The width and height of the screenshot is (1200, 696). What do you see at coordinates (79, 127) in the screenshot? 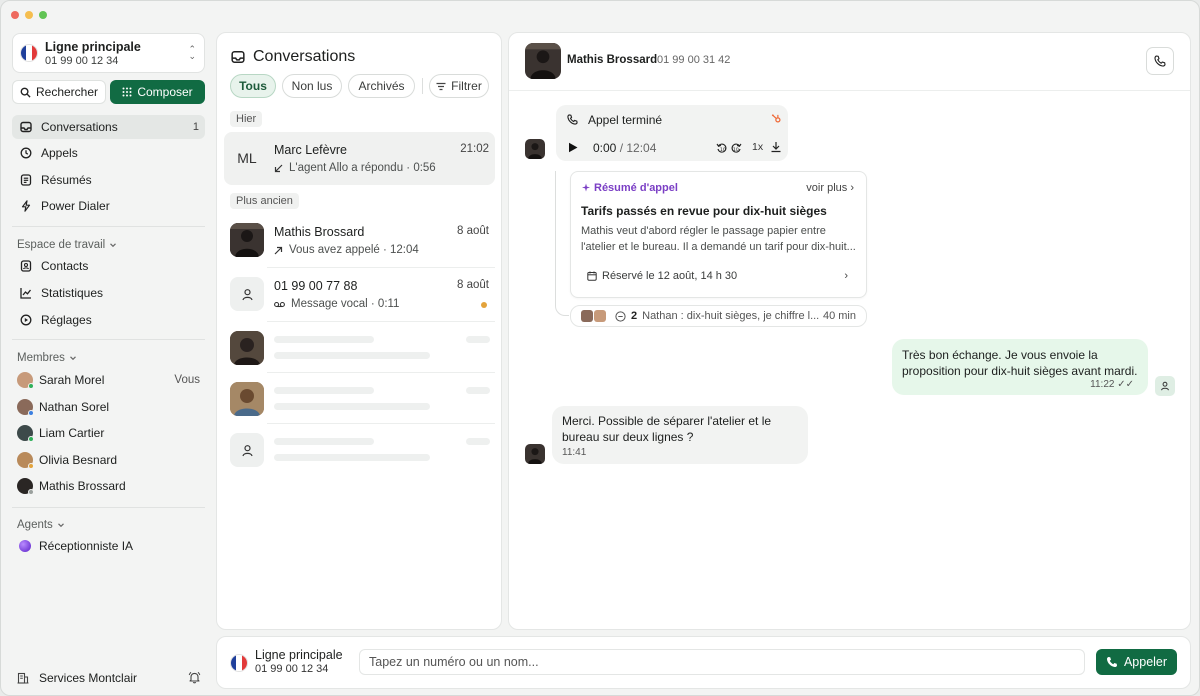
I see `sidebar-item-label: Conversations` at bounding box center [79, 127].